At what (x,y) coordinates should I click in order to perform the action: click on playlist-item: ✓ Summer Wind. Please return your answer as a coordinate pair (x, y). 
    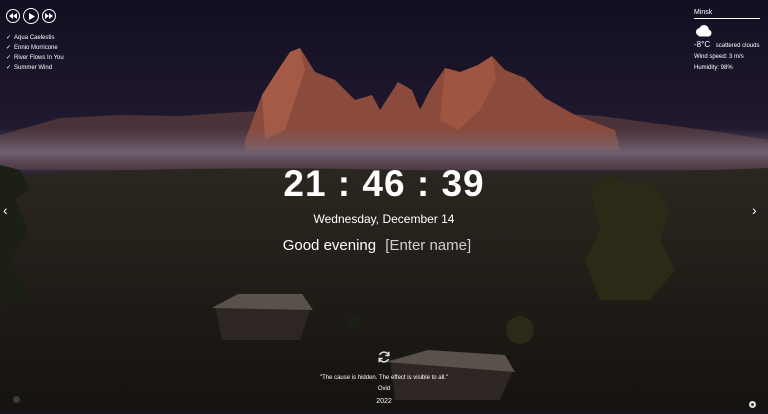
    Looking at the image, I should click on (35, 68).